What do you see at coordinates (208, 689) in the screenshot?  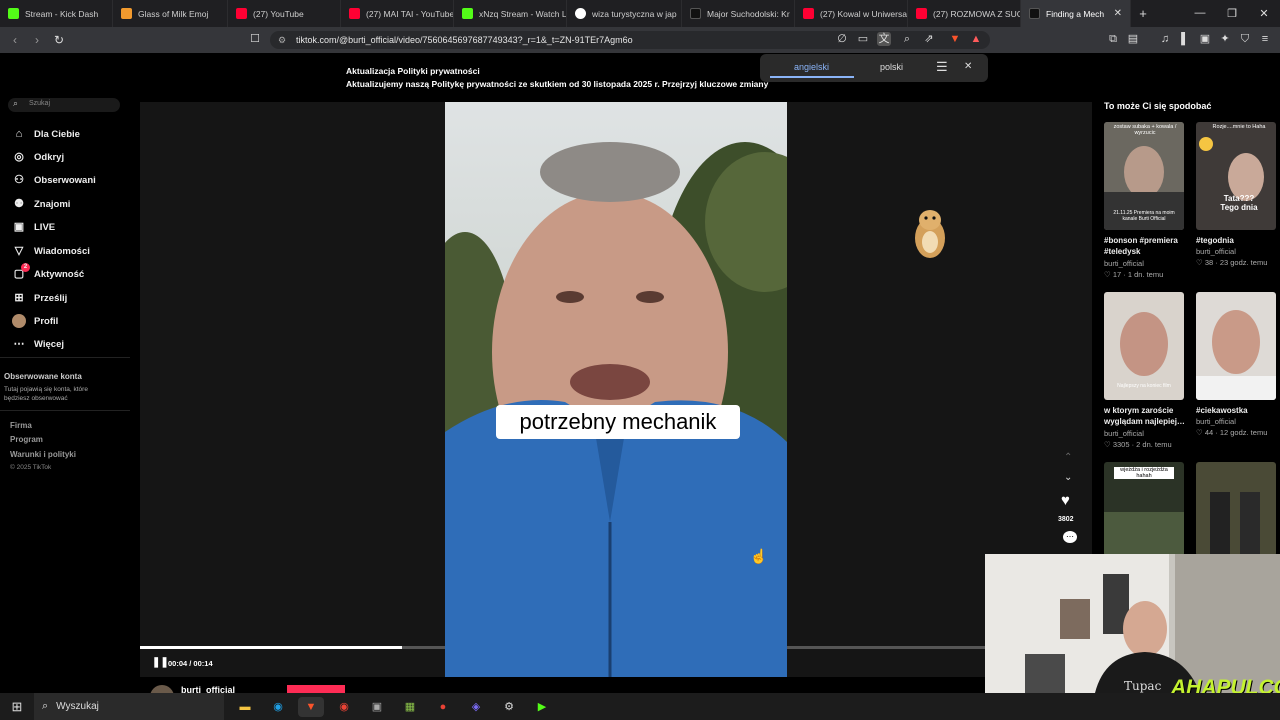 I see `author-name: burti_official` at bounding box center [208, 689].